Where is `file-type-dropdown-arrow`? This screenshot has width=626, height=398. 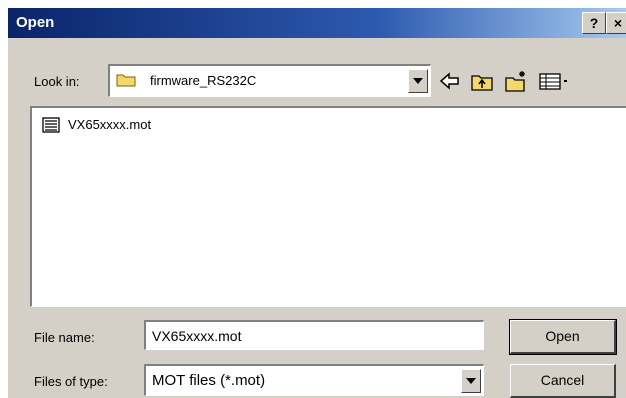 file-type-dropdown-arrow is located at coordinates (471, 381).